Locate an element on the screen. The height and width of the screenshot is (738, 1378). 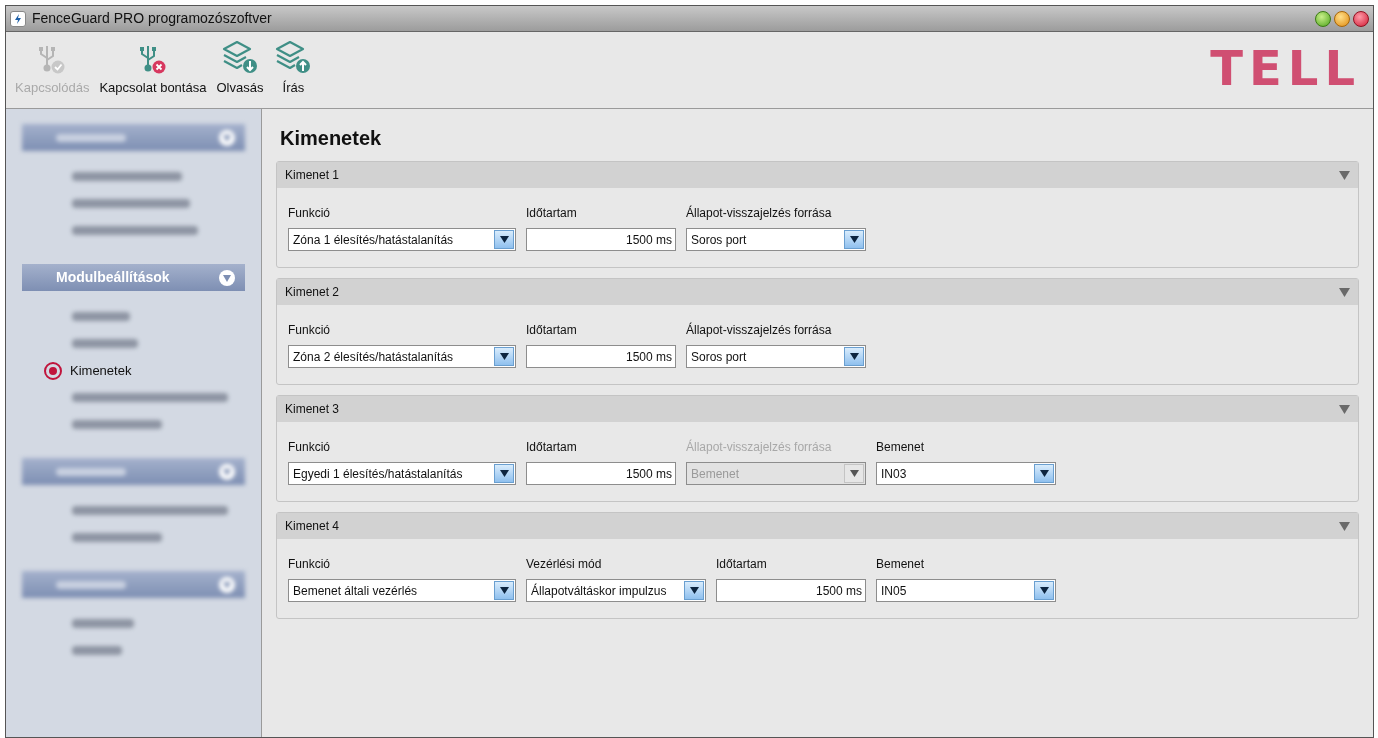
toolbar-button: Kapcsolat bontása is located at coordinates (153, 69).